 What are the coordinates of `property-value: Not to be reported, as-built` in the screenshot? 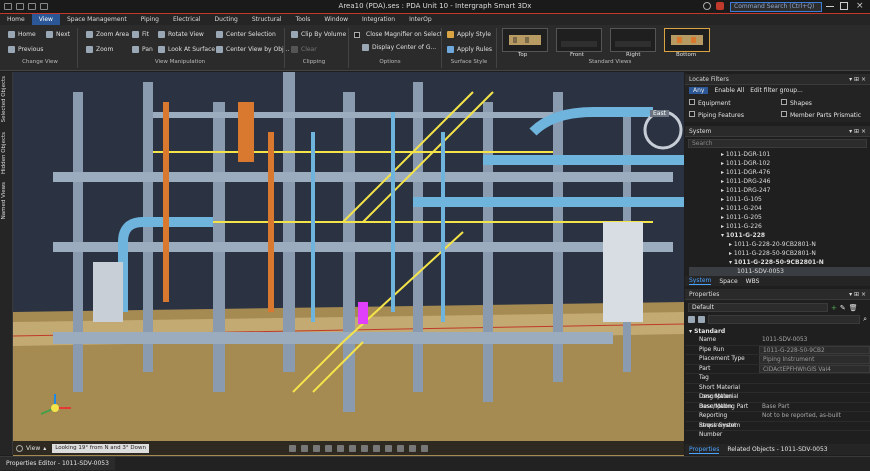 It's located at (814, 416).